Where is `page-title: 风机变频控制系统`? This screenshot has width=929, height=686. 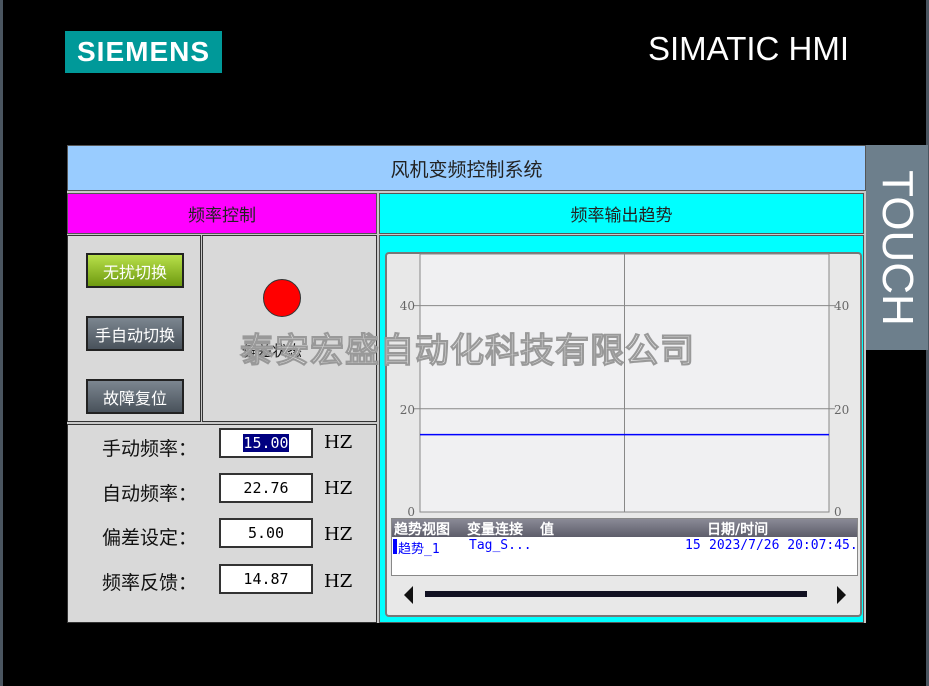
page-title: 风机变频控制系统 is located at coordinates (466, 168).